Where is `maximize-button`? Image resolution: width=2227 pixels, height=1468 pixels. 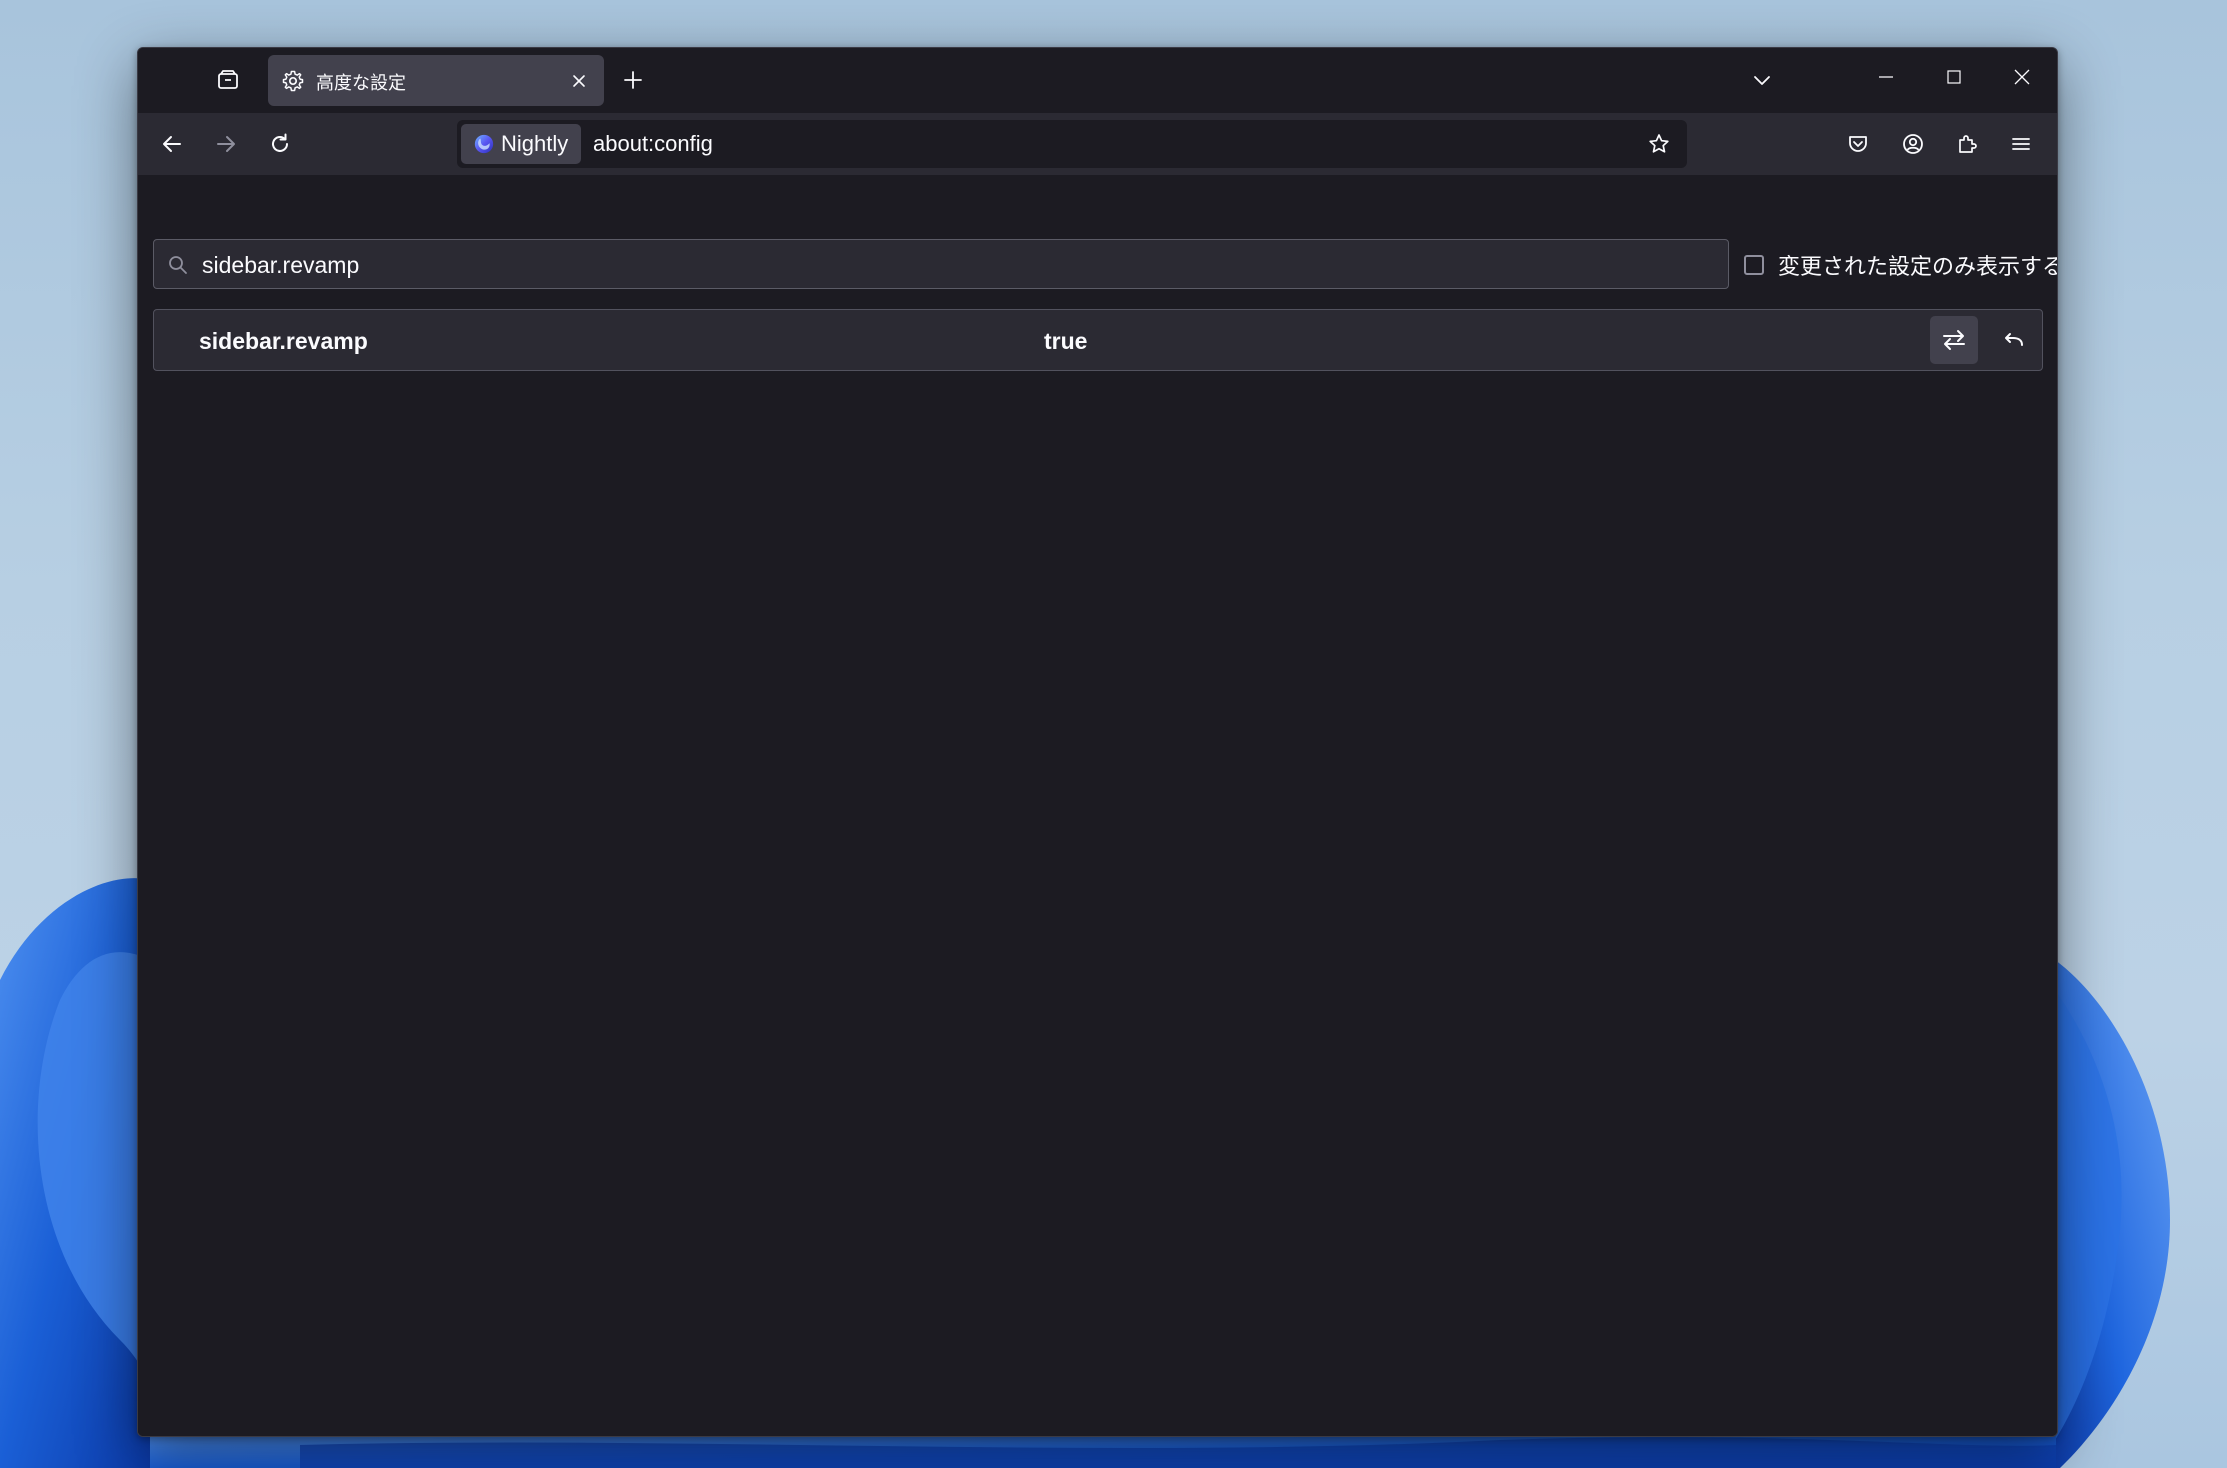
maximize-button is located at coordinates (1954, 77).